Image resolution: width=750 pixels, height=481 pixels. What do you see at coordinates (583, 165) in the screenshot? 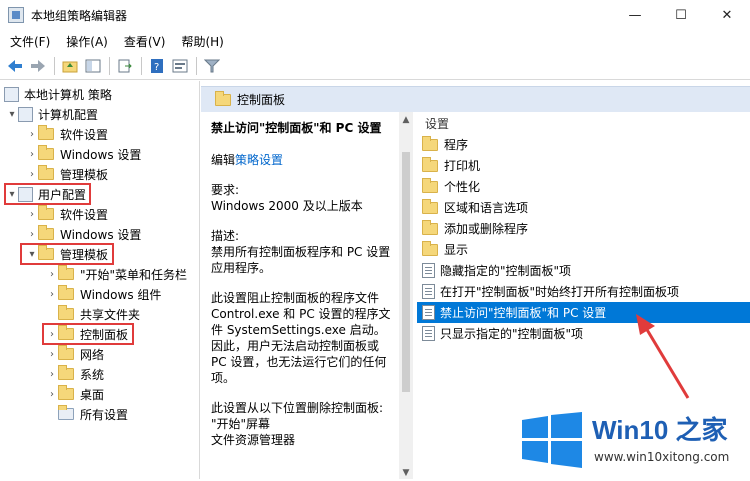
I see `list-item: 打印机` at bounding box center [583, 165].